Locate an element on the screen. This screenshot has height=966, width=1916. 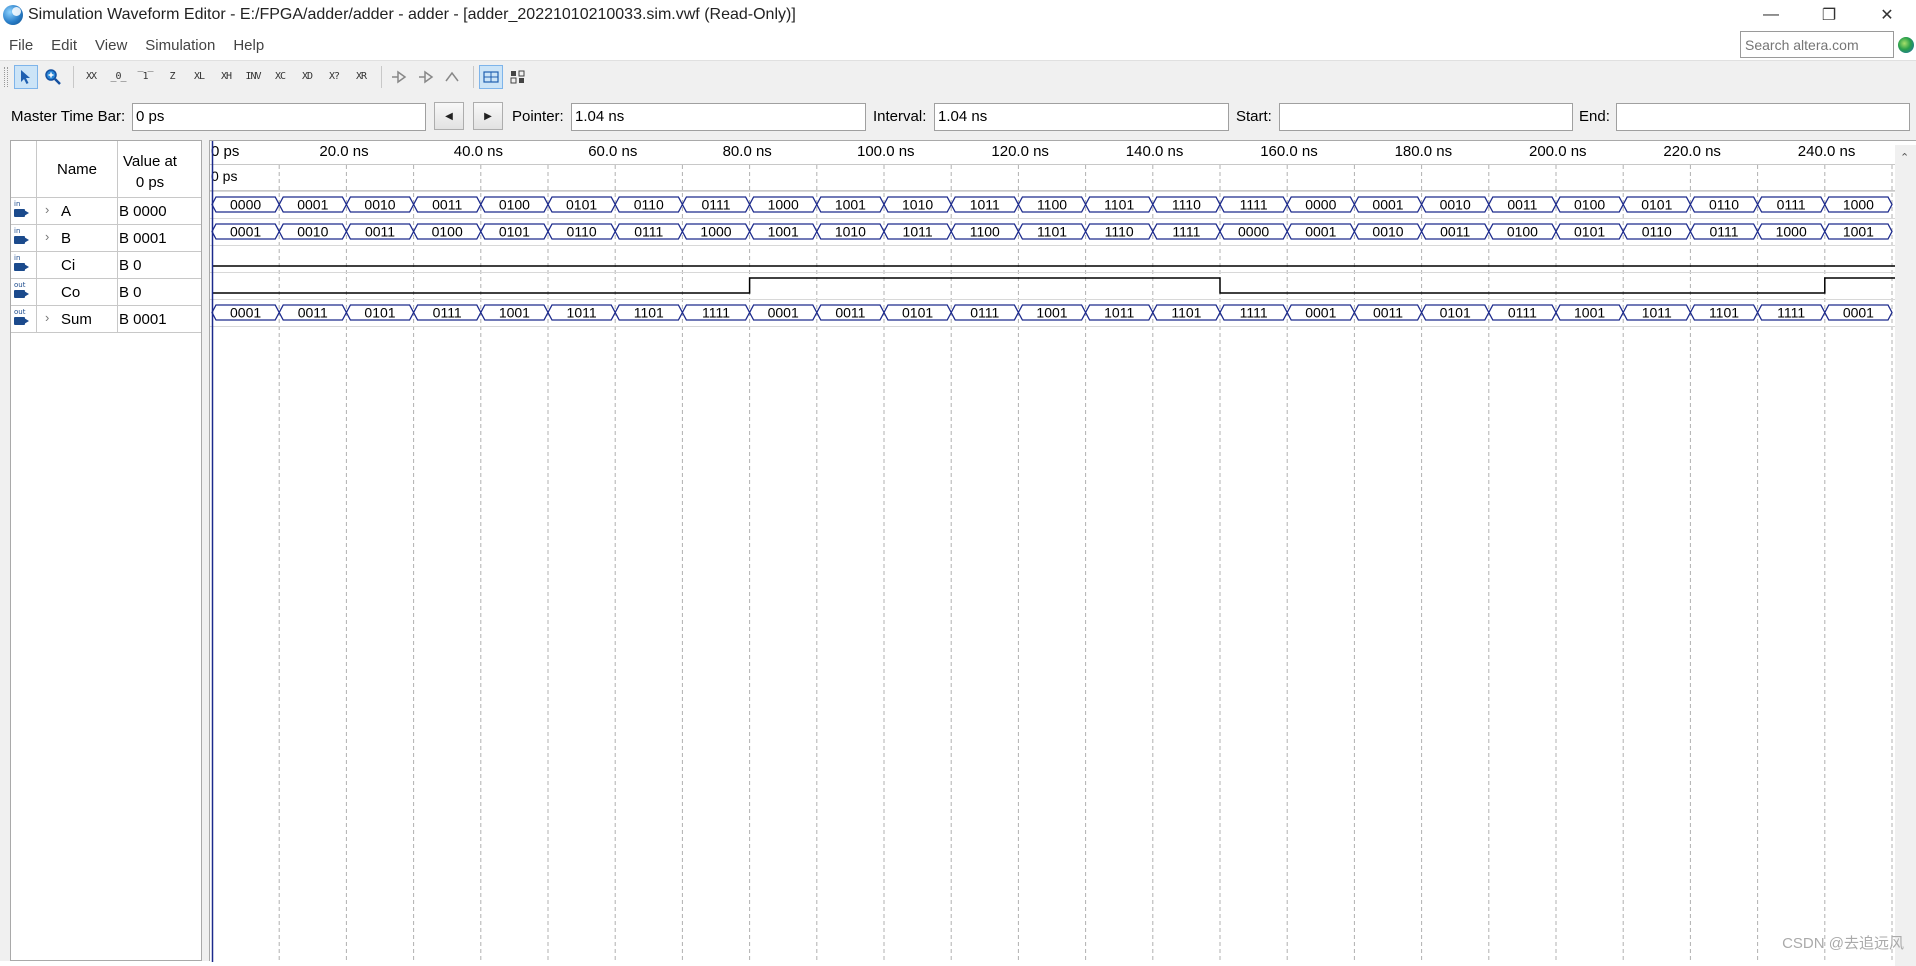
signal-value: B 0 is located at coordinates (130, 292).